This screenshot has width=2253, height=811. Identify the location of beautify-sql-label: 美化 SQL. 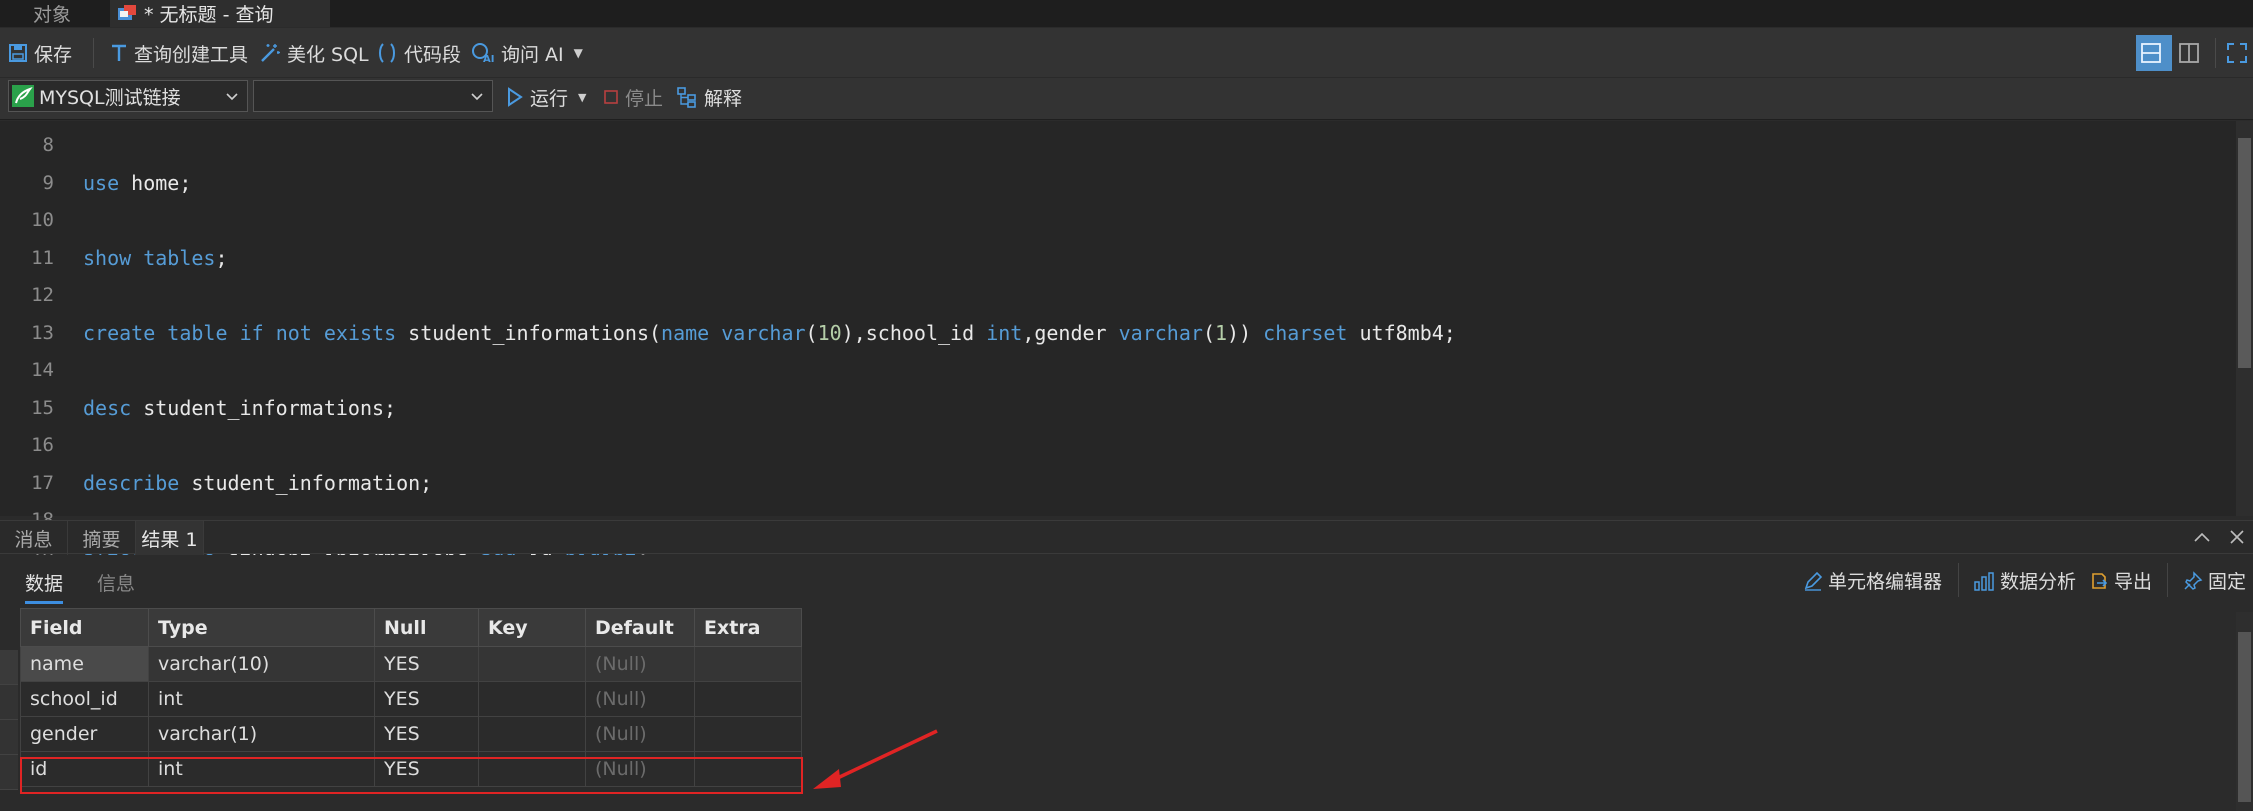
(328, 54).